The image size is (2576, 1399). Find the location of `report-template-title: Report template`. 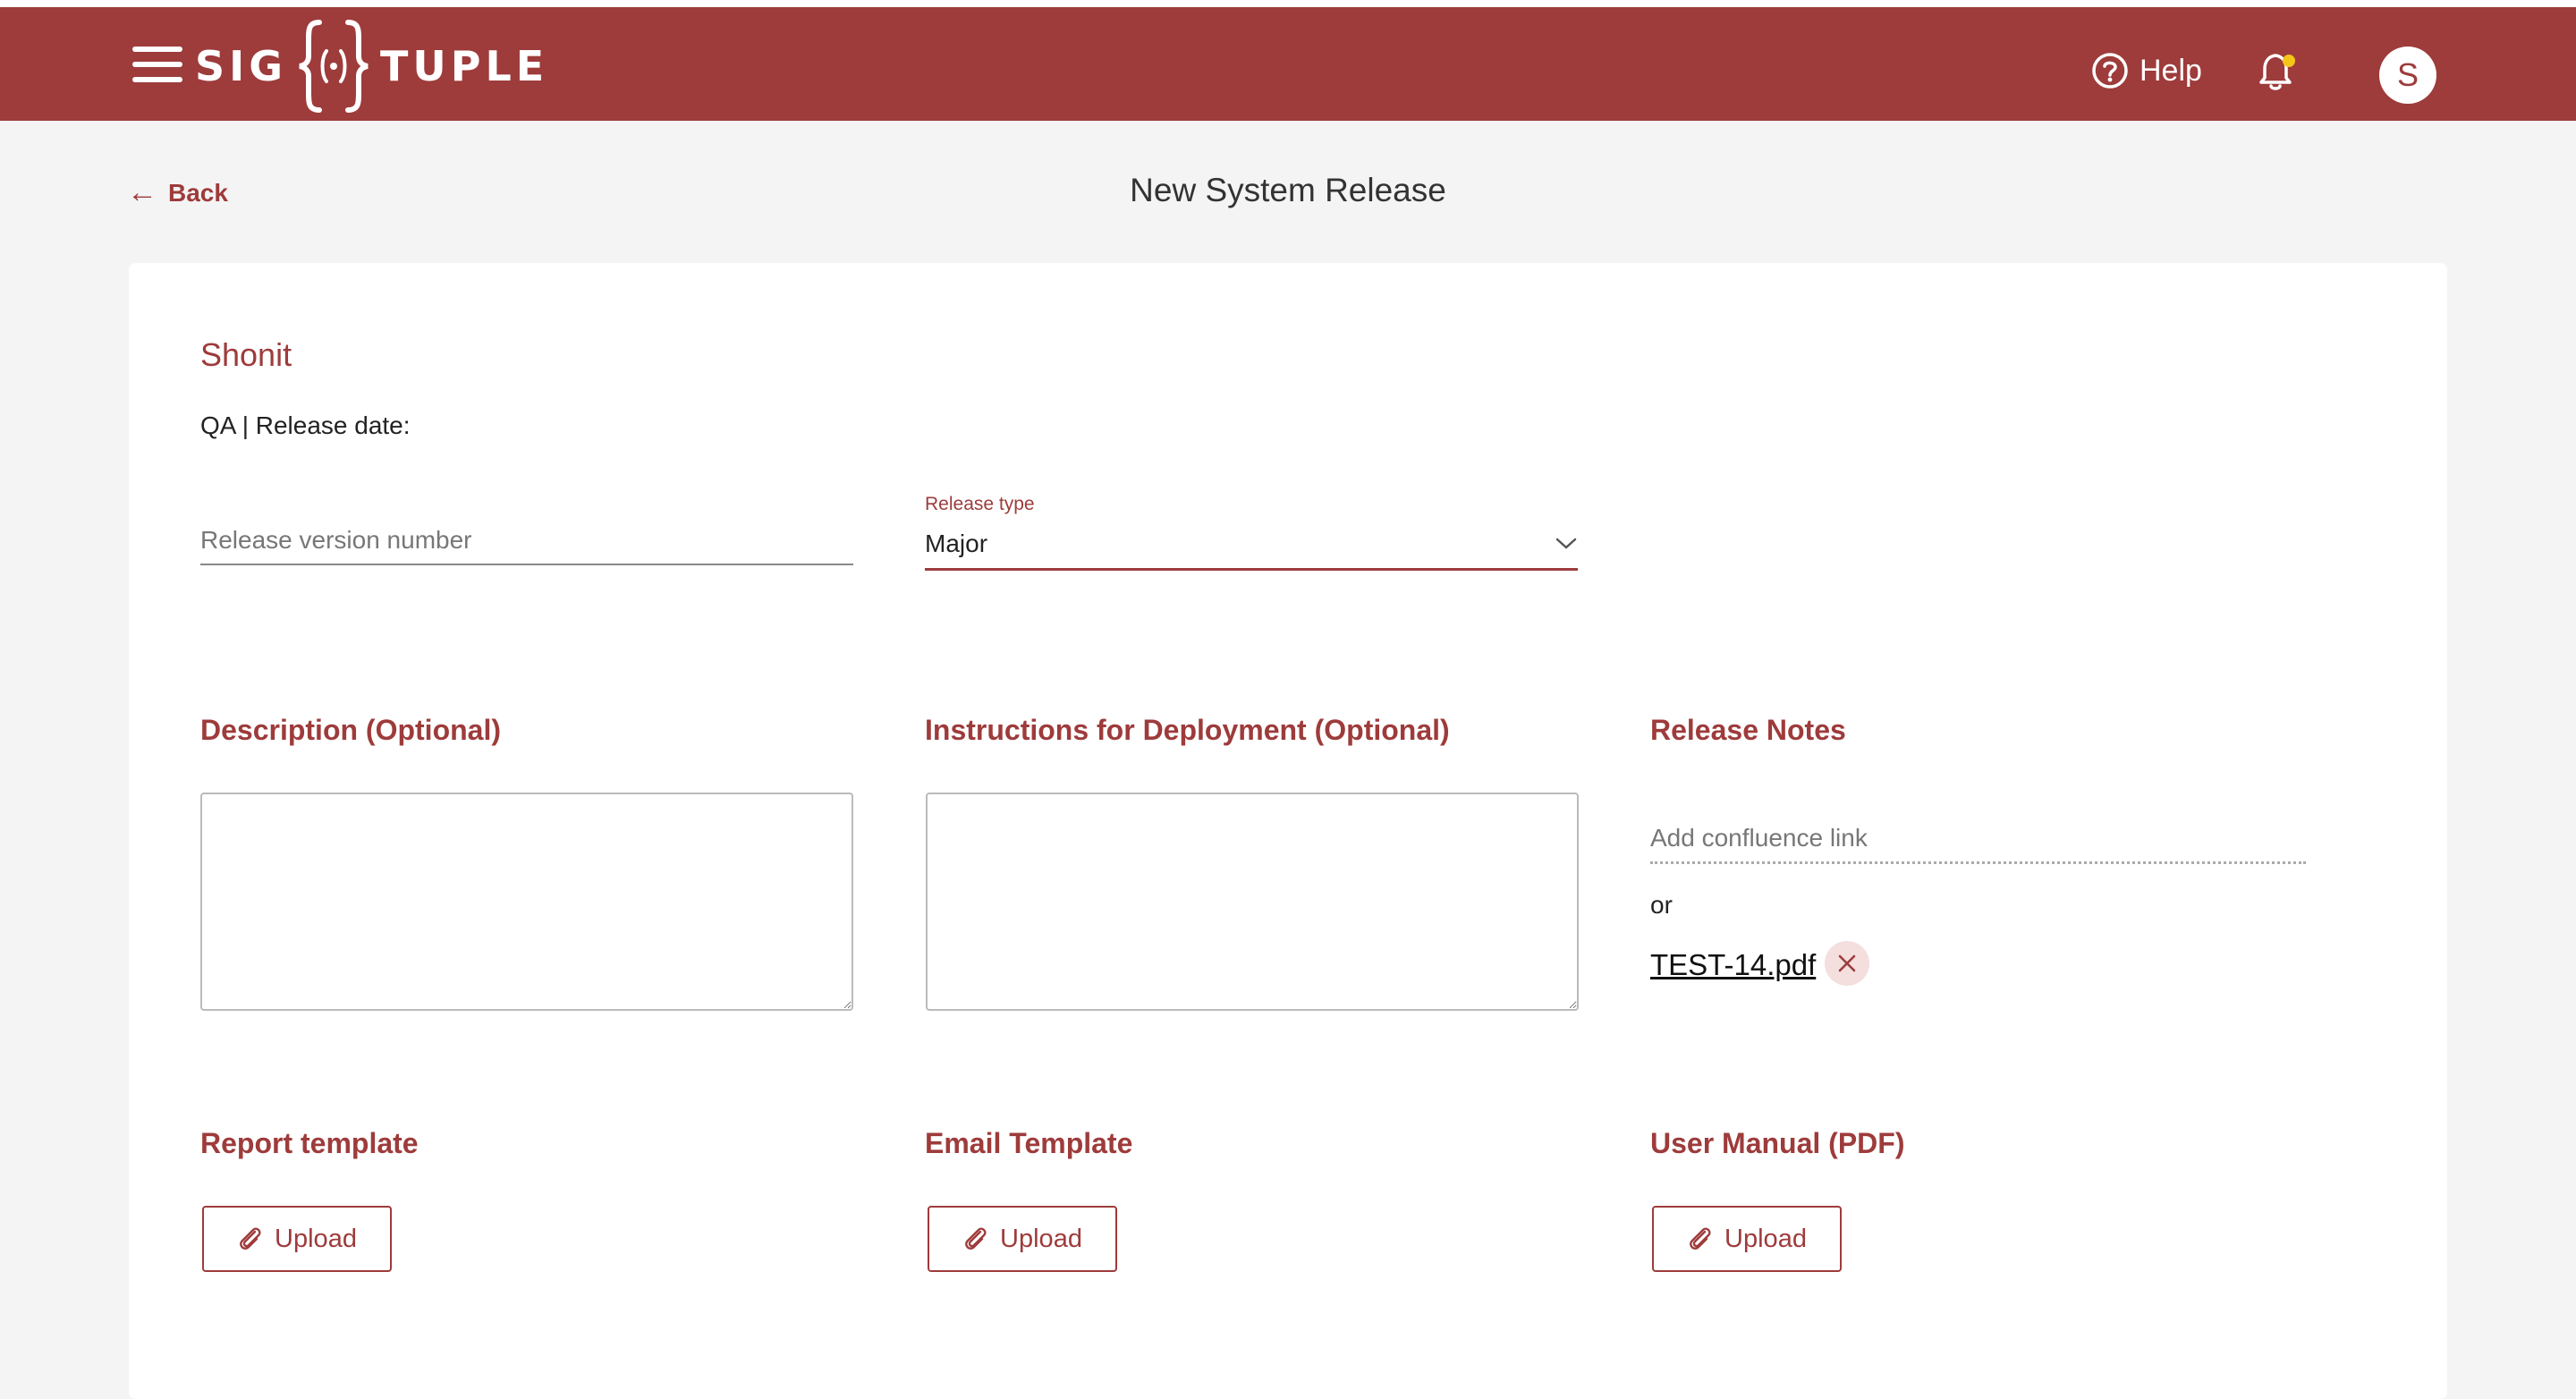

report-template-title: Report template is located at coordinates (309, 1143).